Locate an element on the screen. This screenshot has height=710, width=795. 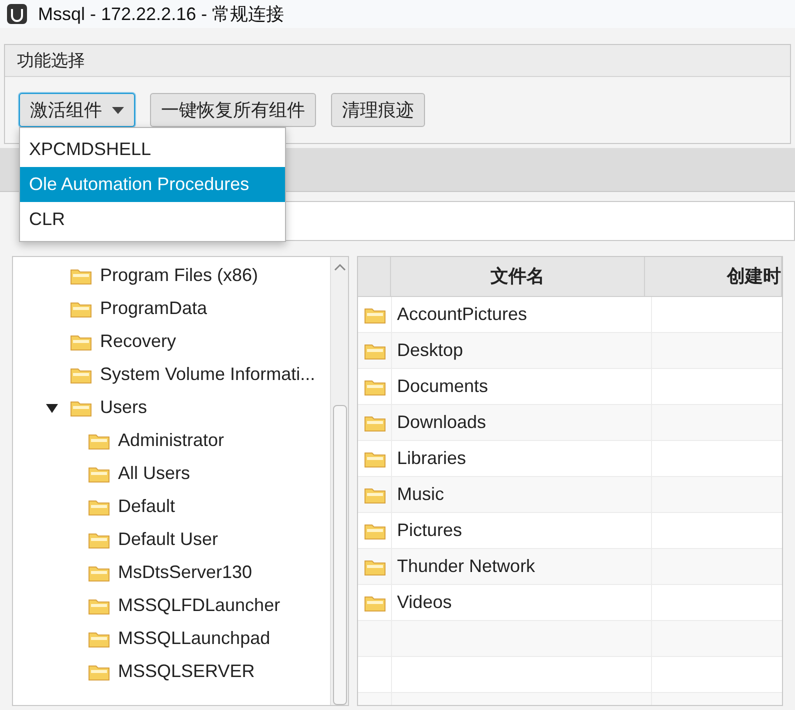
tree-item: MSSQLSERVER is located at coordinates (186, 671).